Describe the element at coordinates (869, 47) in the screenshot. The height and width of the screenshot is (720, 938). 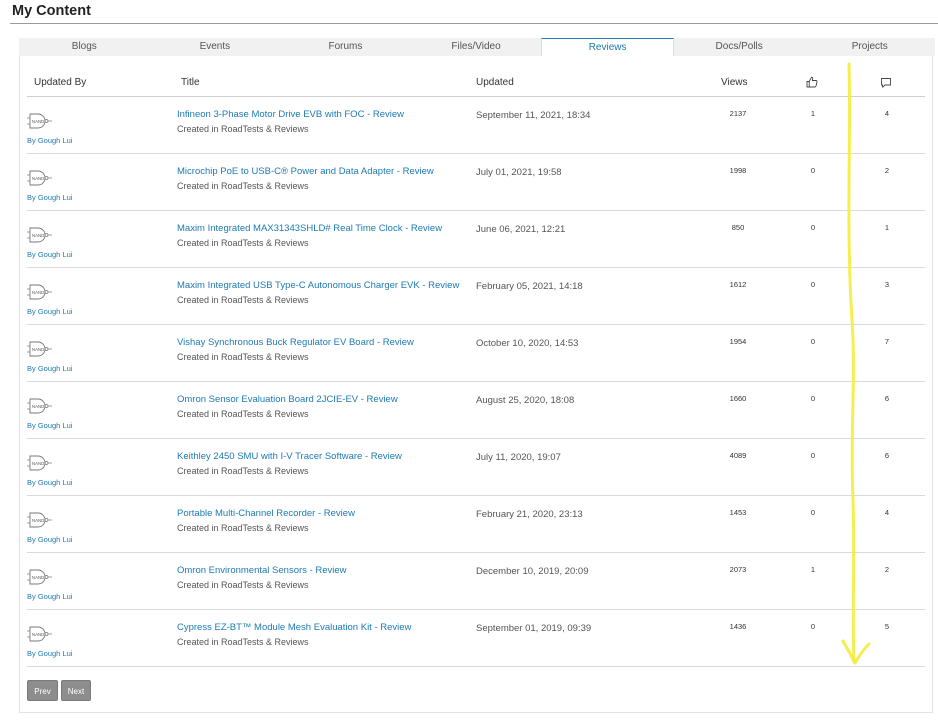
I see `tab-projects: Projects` at that location.